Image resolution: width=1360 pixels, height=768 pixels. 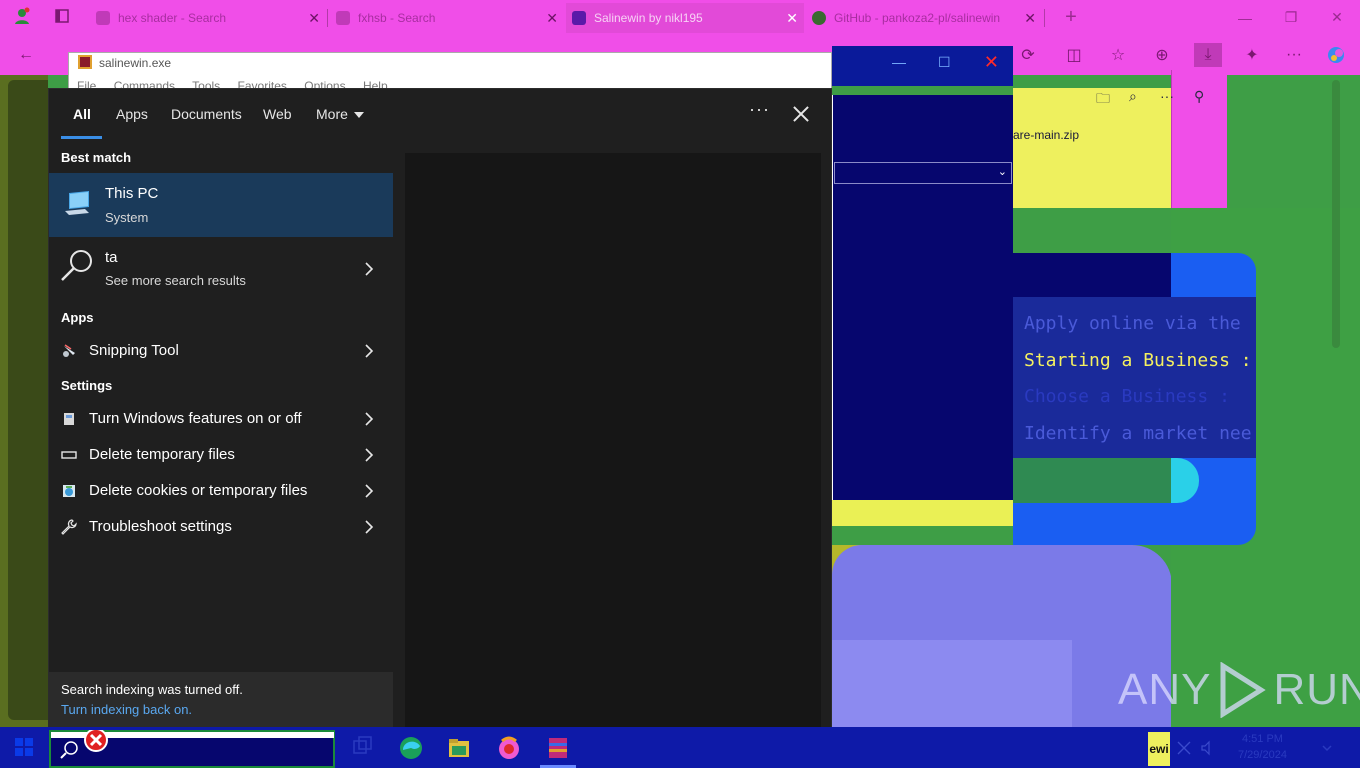 I want to click on browser-tab: hex shader - Search ✕, so click(x=208, y=18).